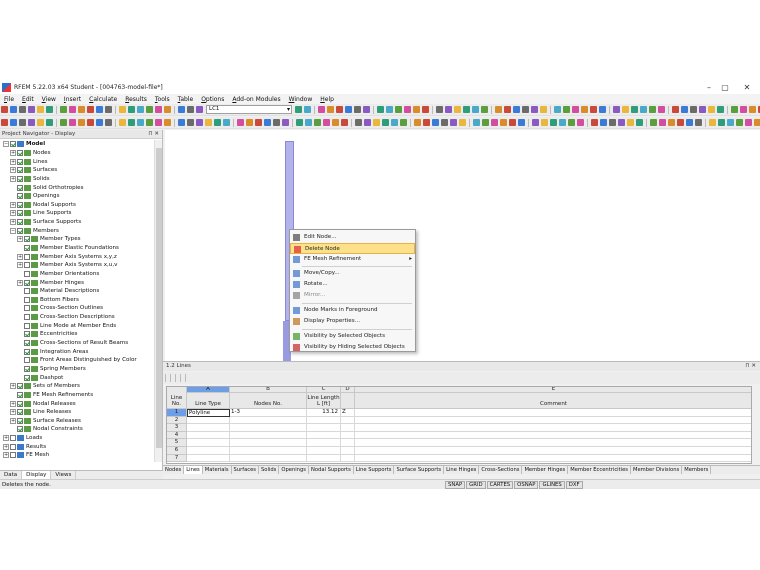 The image size is (760, 570). Describe the element at coordinates (77, 300) in the screenshot. I see `tree-item: Bottom Fibers` at that location.